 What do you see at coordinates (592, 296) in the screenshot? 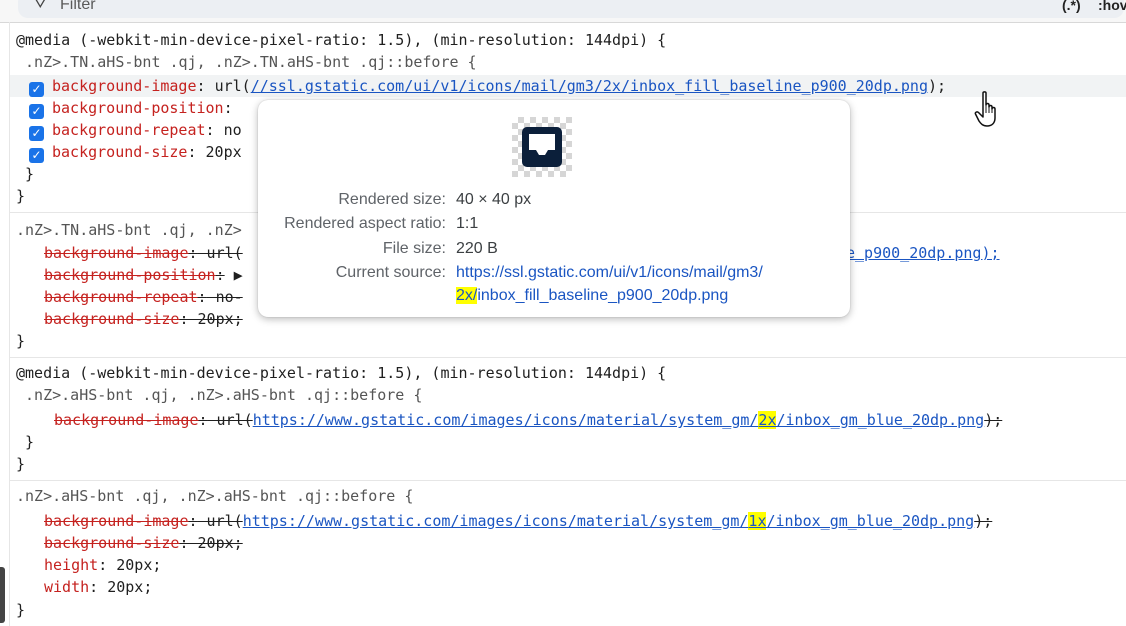
I see `current-source-link-2: 2x/inbox_fill_baseline_p900_20dp.png` at bounding box center [592, 296].